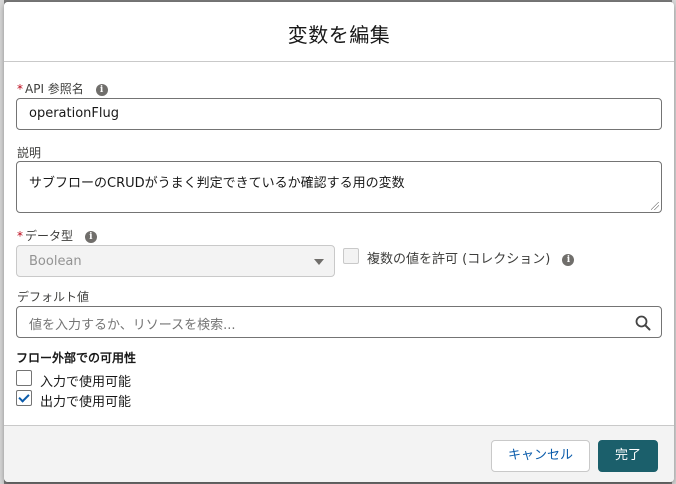  Describe the element at coordinates (540, 456) in the screenshot. I see `cancel-button: キャンセル` at that location.